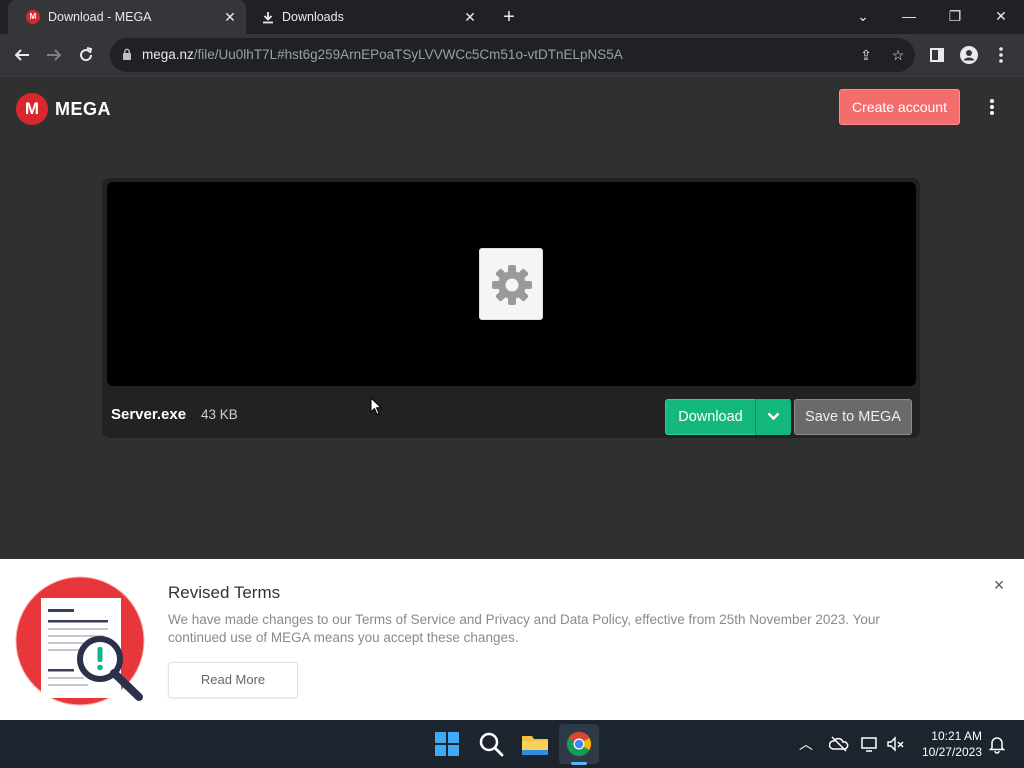  What do you see at coordinates (33, 17) in the screenshot?
I see `mega-favicon-icon: M` at bounding box center [33, 17].